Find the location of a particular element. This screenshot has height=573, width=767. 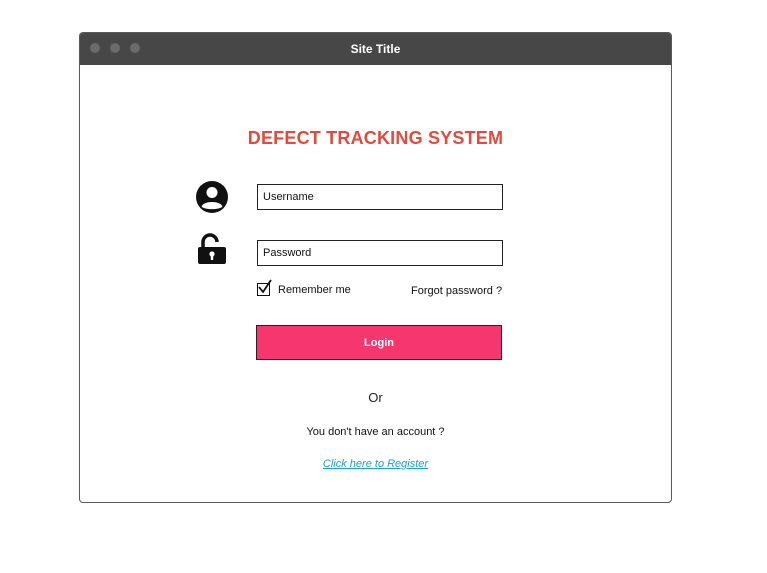

remember-me-checkbox: Remember me is located at coordinates (304, 287).